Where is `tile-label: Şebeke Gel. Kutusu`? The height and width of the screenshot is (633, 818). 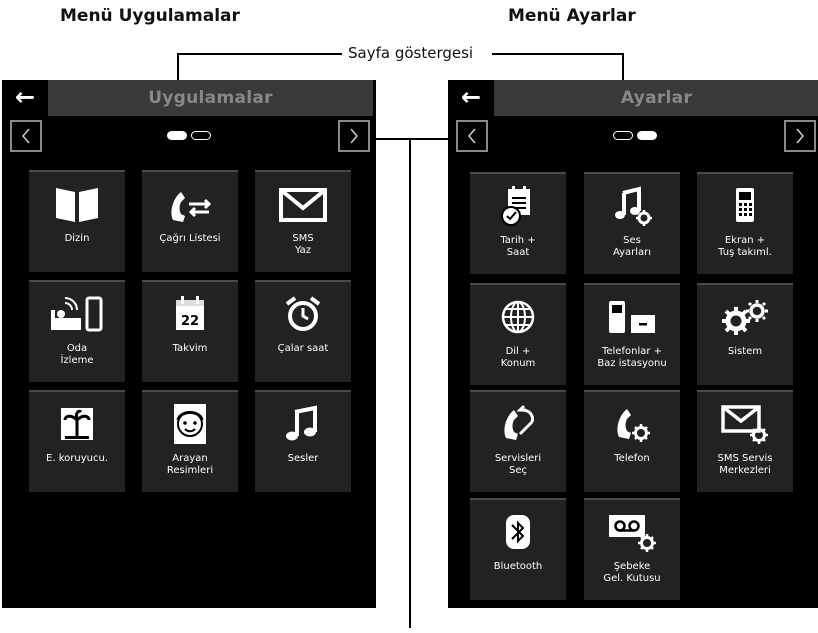 tile-label: Şebeke Gel. Kutusu is located at coordinates (632, 572).